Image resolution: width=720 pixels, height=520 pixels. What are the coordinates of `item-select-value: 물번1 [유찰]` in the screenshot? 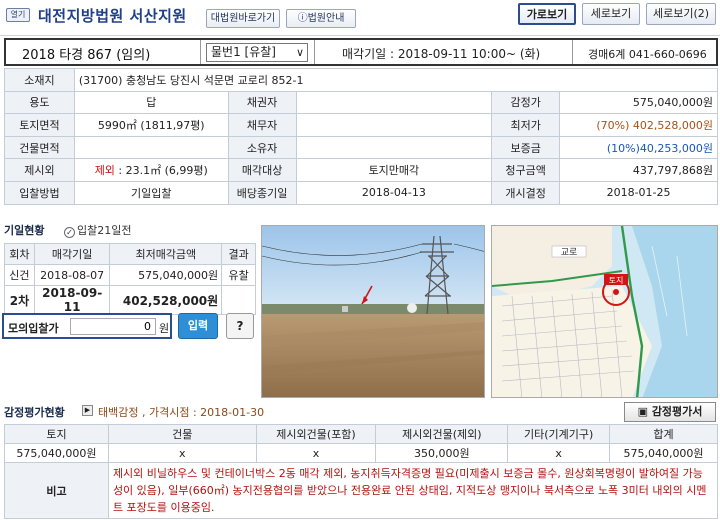 It's located at (243, 52).